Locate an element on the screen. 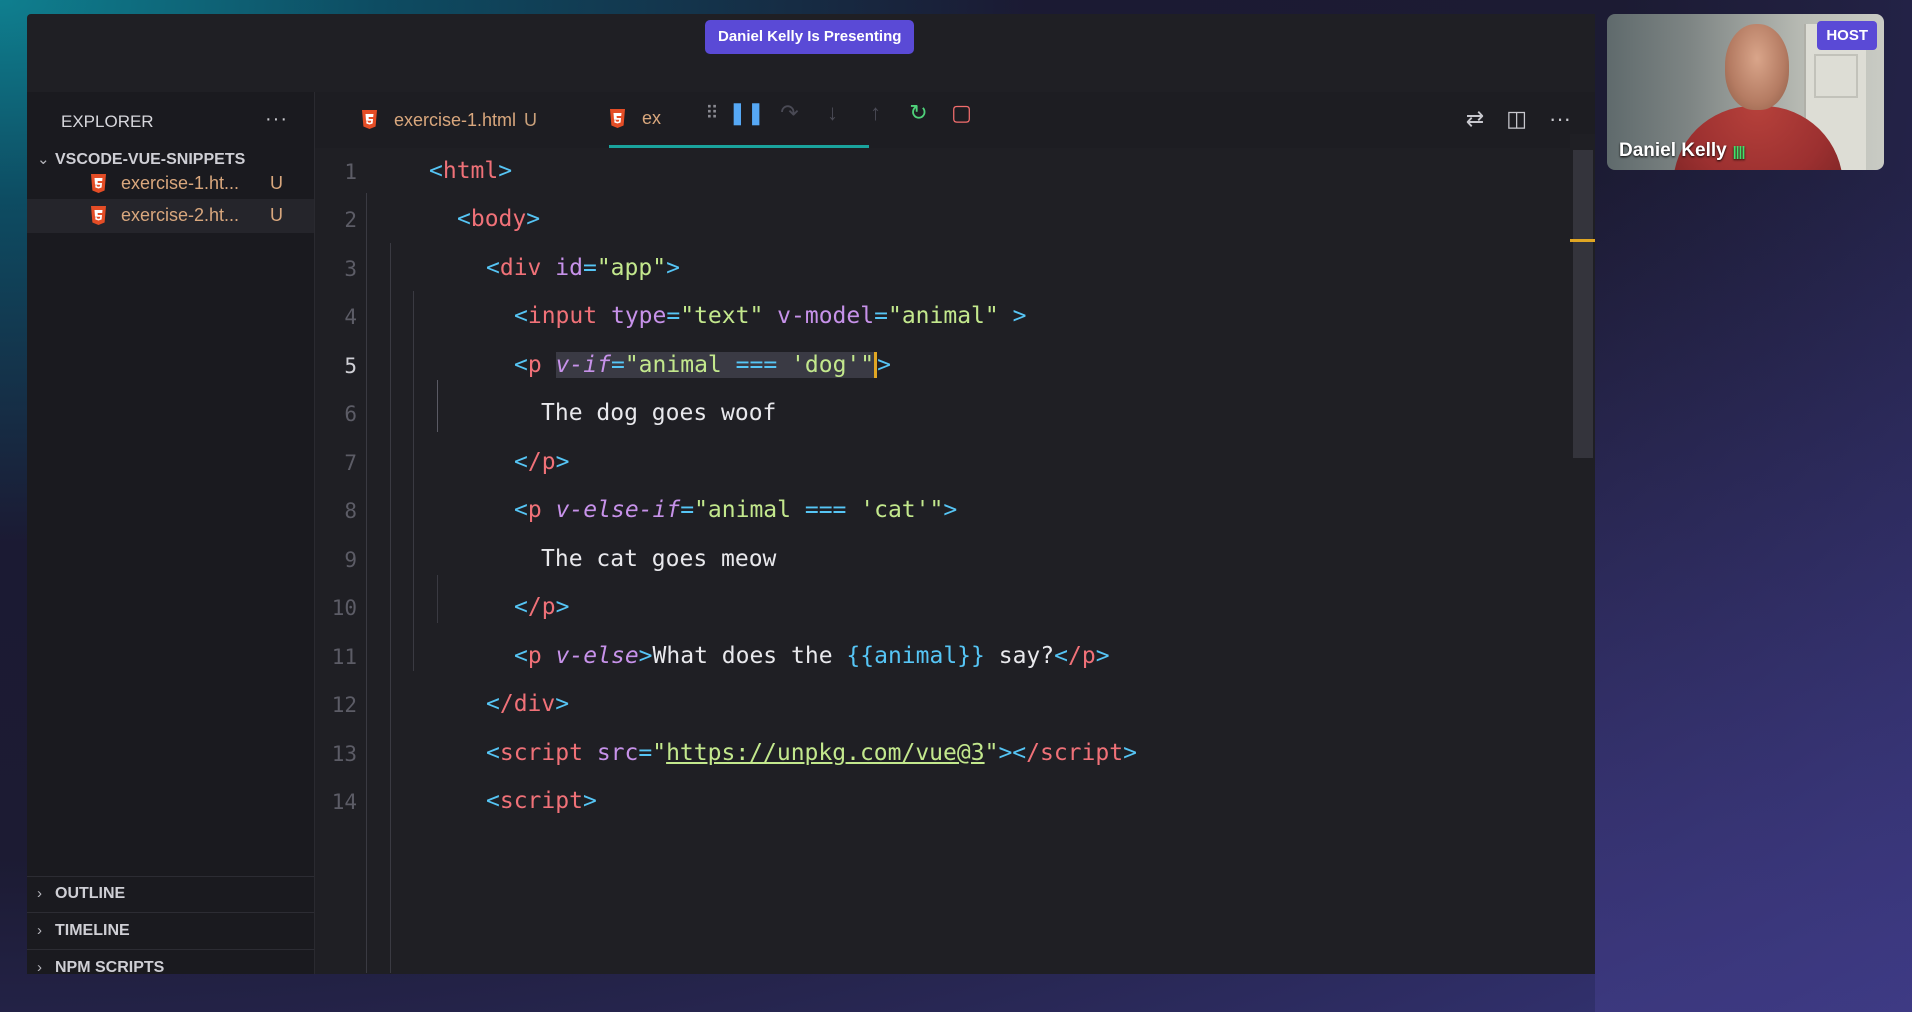 The height and width of the screenshot is (1012, 1912). code-line: 9 The cat goes meow is located at coordinates (942, 560).